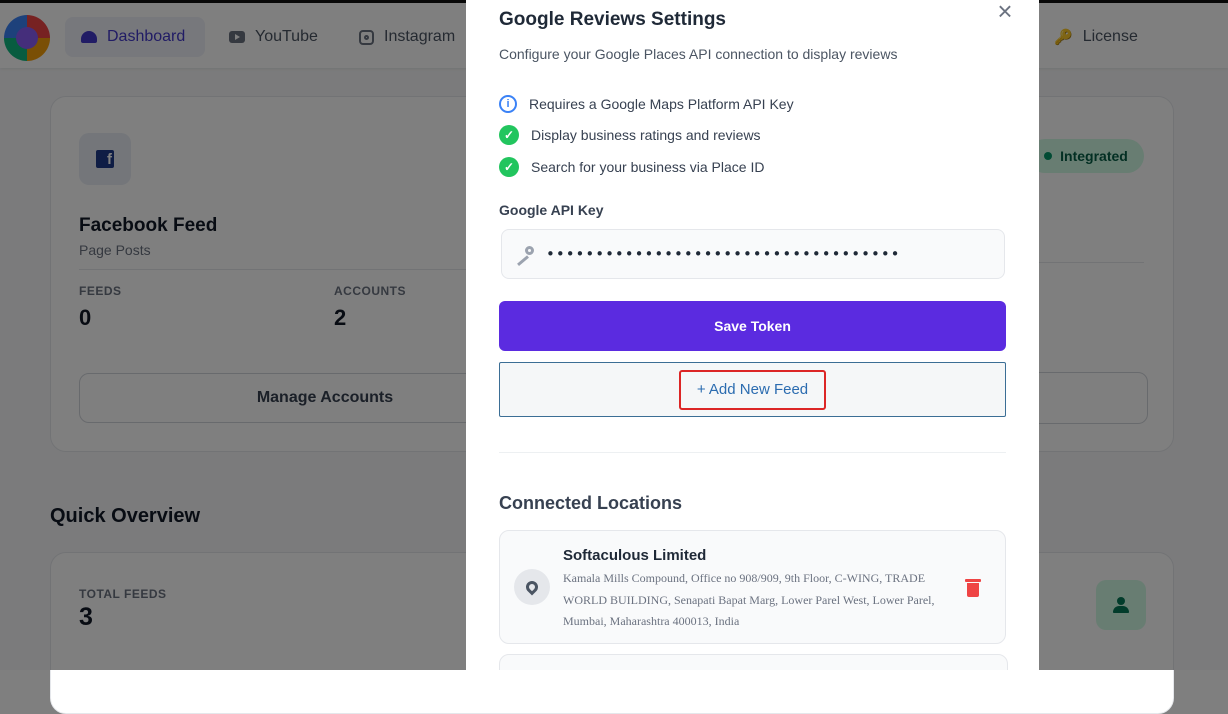 The width and height of the screenshot is (1228, 714). Describe the element at coordinates (753, 662) in the screenshot. I see `location-card` at that location.